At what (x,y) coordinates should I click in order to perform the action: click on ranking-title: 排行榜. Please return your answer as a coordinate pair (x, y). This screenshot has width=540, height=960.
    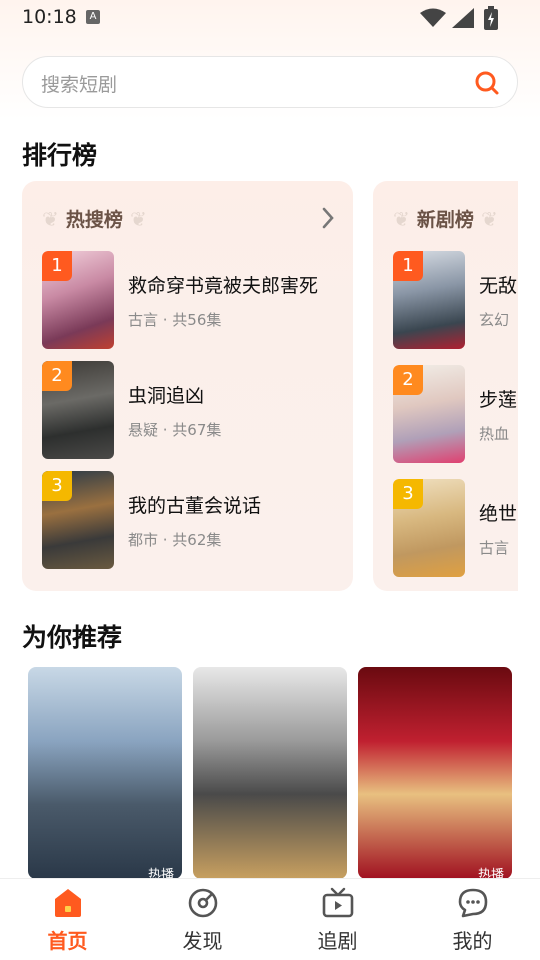
    Looking at the image, I should click on (60, 155).